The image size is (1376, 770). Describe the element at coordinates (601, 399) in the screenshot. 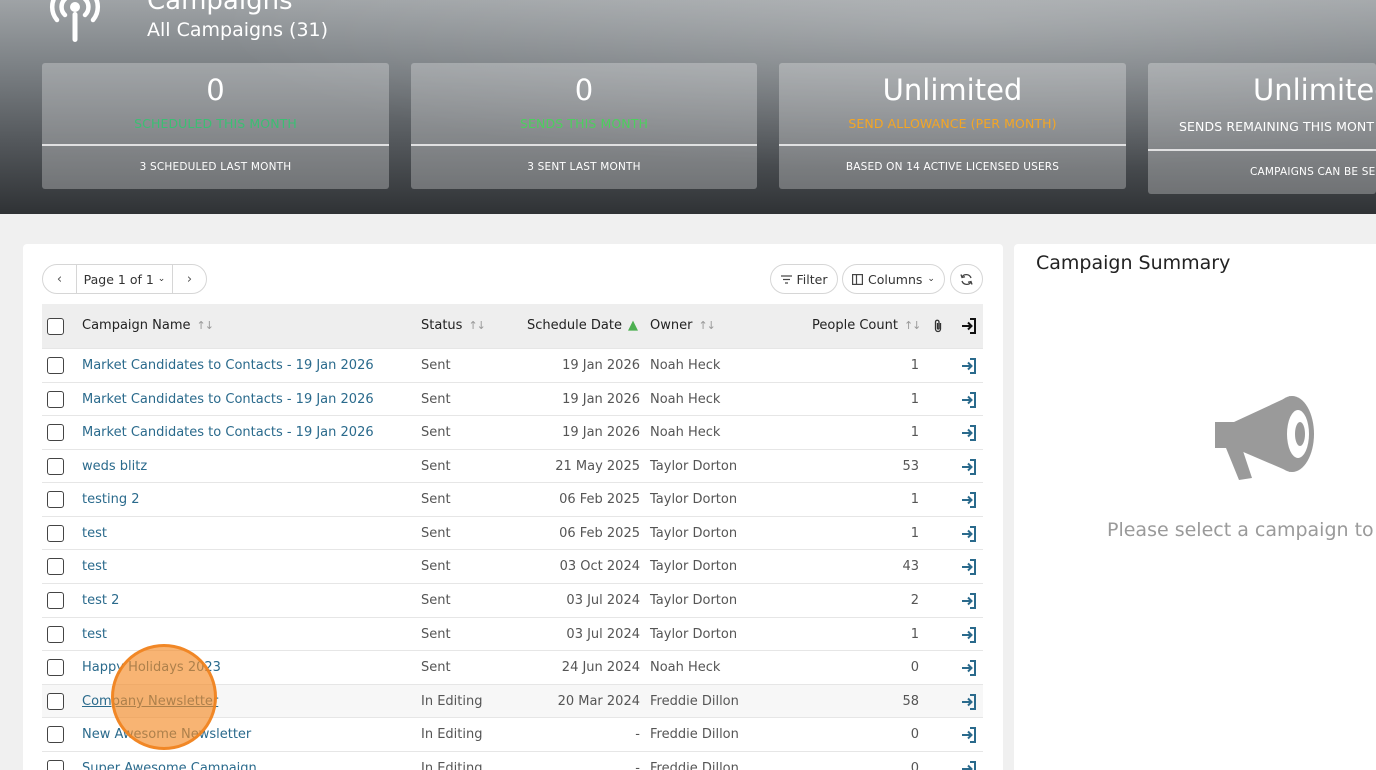

I see `schedule-date: 19 Jan 2026` at that location.